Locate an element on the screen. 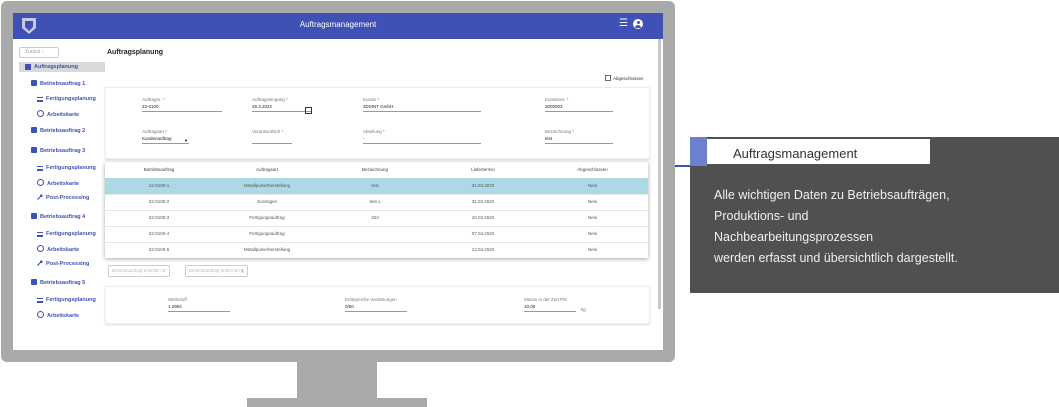 This screenshot has width=1059, height=407. betriebsauftrag-erstellen-button: Betriebsauftrag erstellen ⊕ is located at coordinates (139, 271).